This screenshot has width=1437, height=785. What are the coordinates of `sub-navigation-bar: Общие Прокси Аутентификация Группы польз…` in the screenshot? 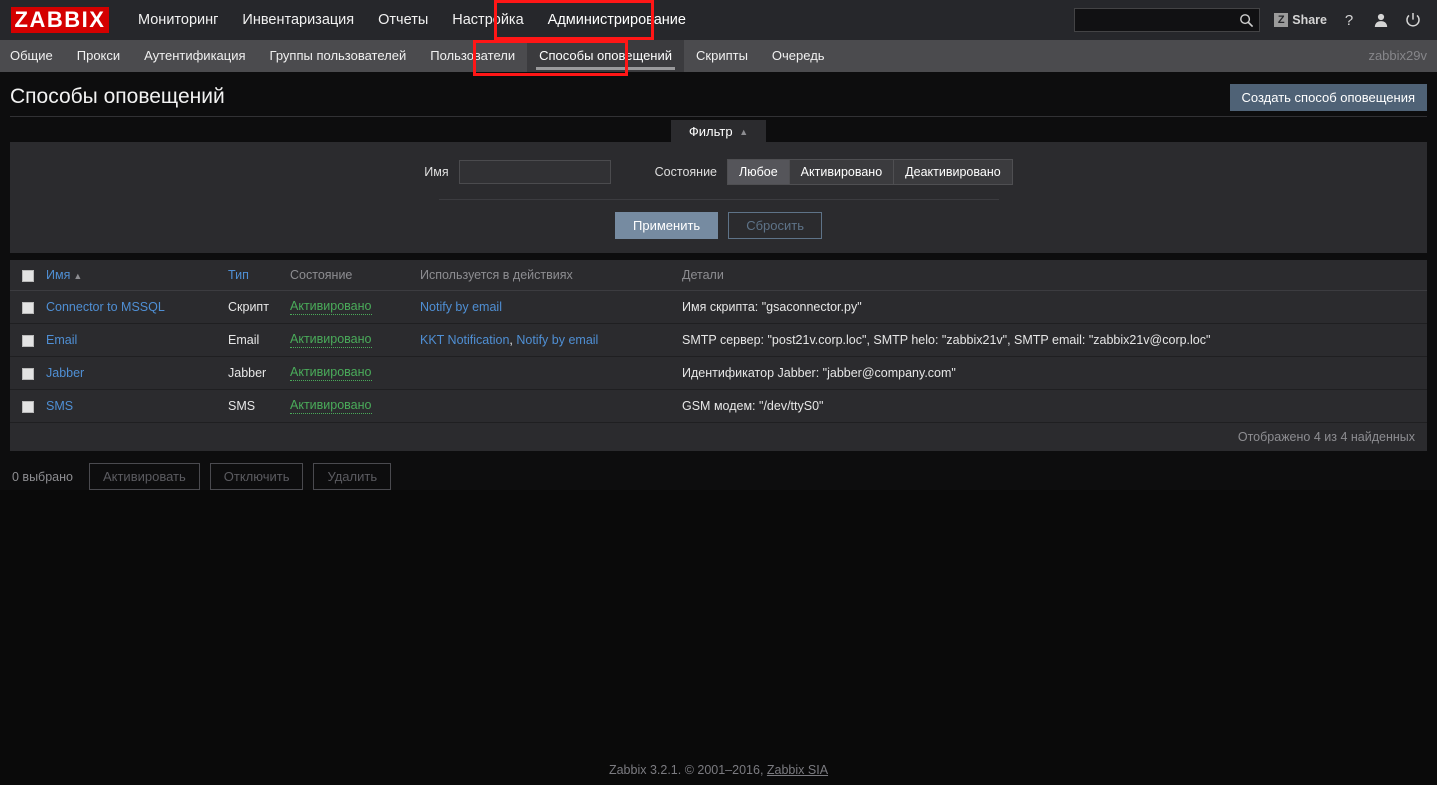 It's located at (718, 56).